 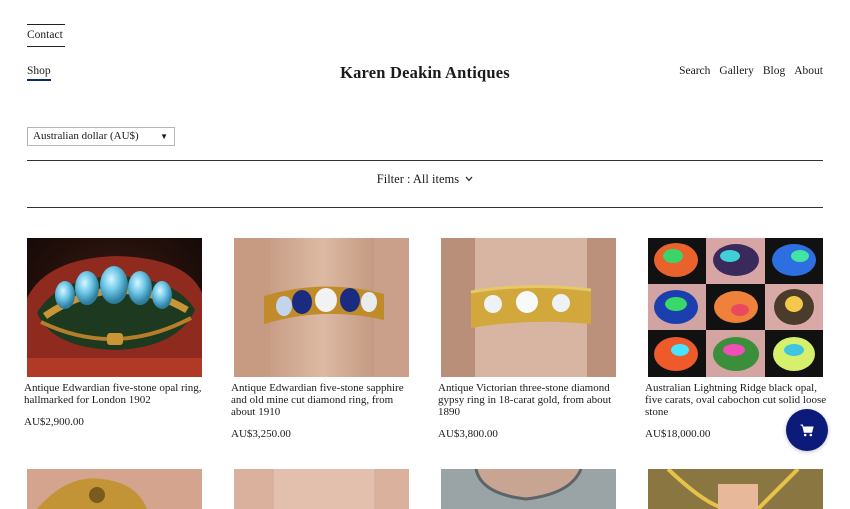 I want to click on product-price: AU$3,250.00, so click(x=261, y=434).